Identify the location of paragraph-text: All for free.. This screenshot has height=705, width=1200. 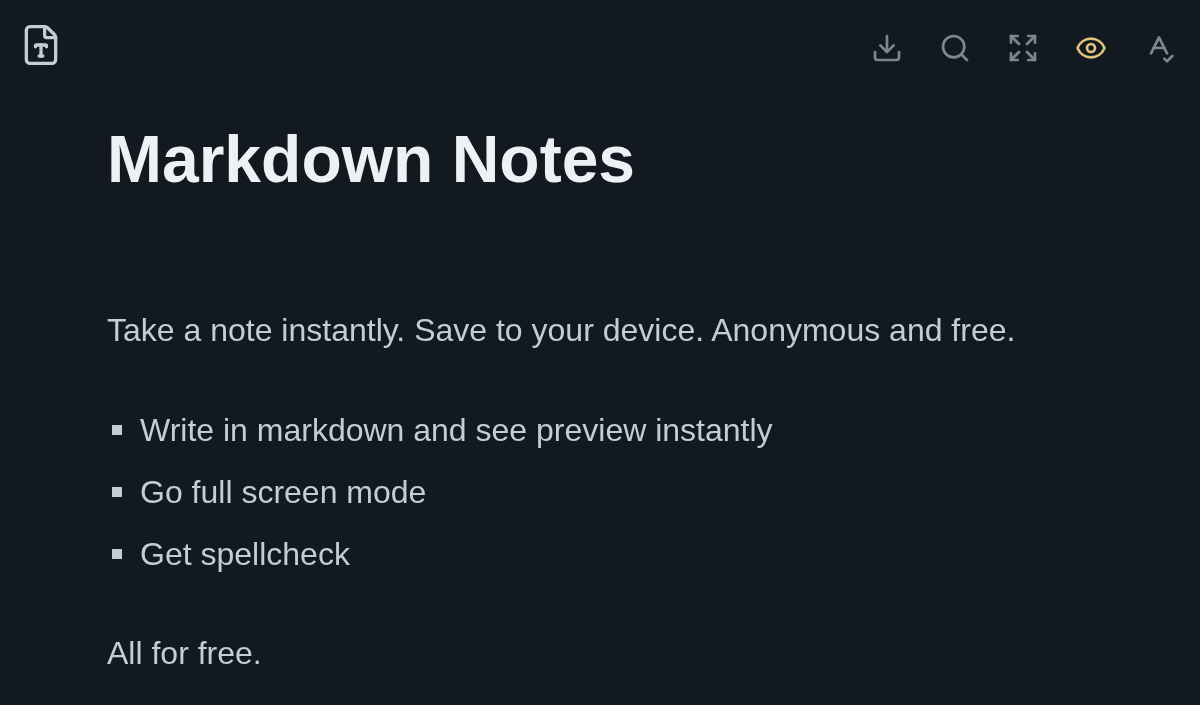
(184, 653).